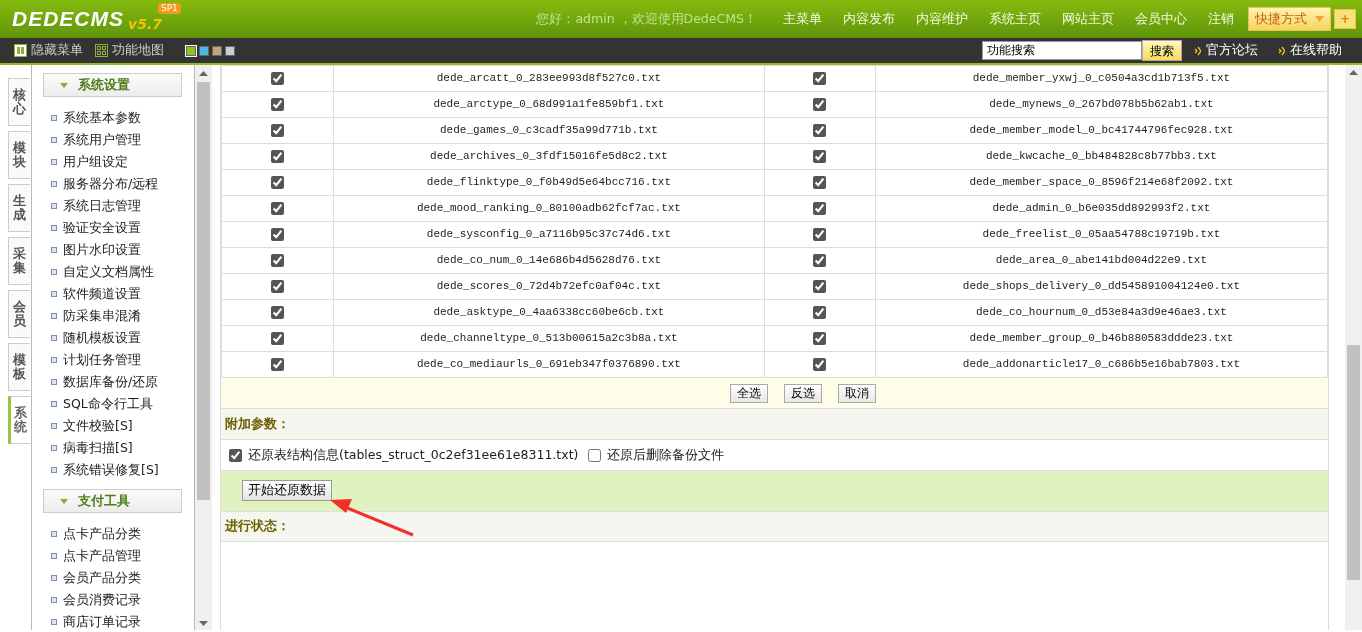 The image size is (1362, 632). What do you see at coordinates (856, 393) in the screenshot?
I see `action-button: 取消` at bounding box center [856, 393].